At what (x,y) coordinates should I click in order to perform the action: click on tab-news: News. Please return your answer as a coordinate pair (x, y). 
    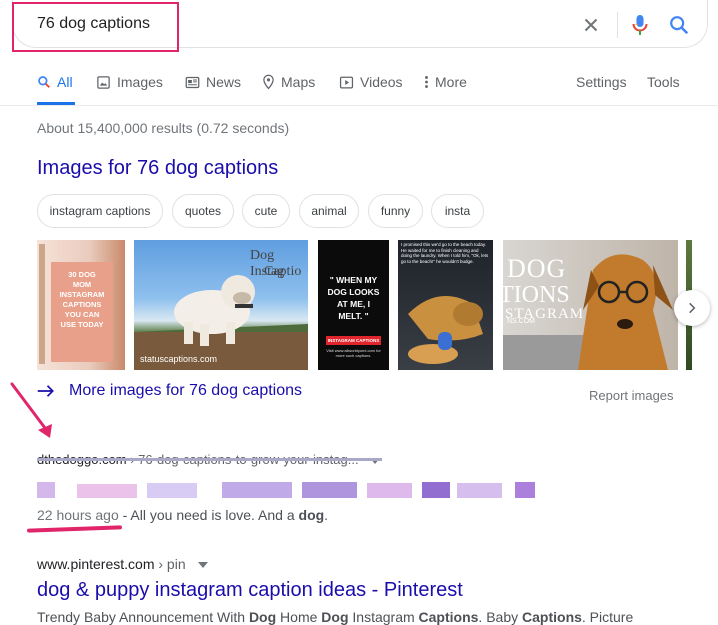
    Looking at the image, I should click on (213, 82).